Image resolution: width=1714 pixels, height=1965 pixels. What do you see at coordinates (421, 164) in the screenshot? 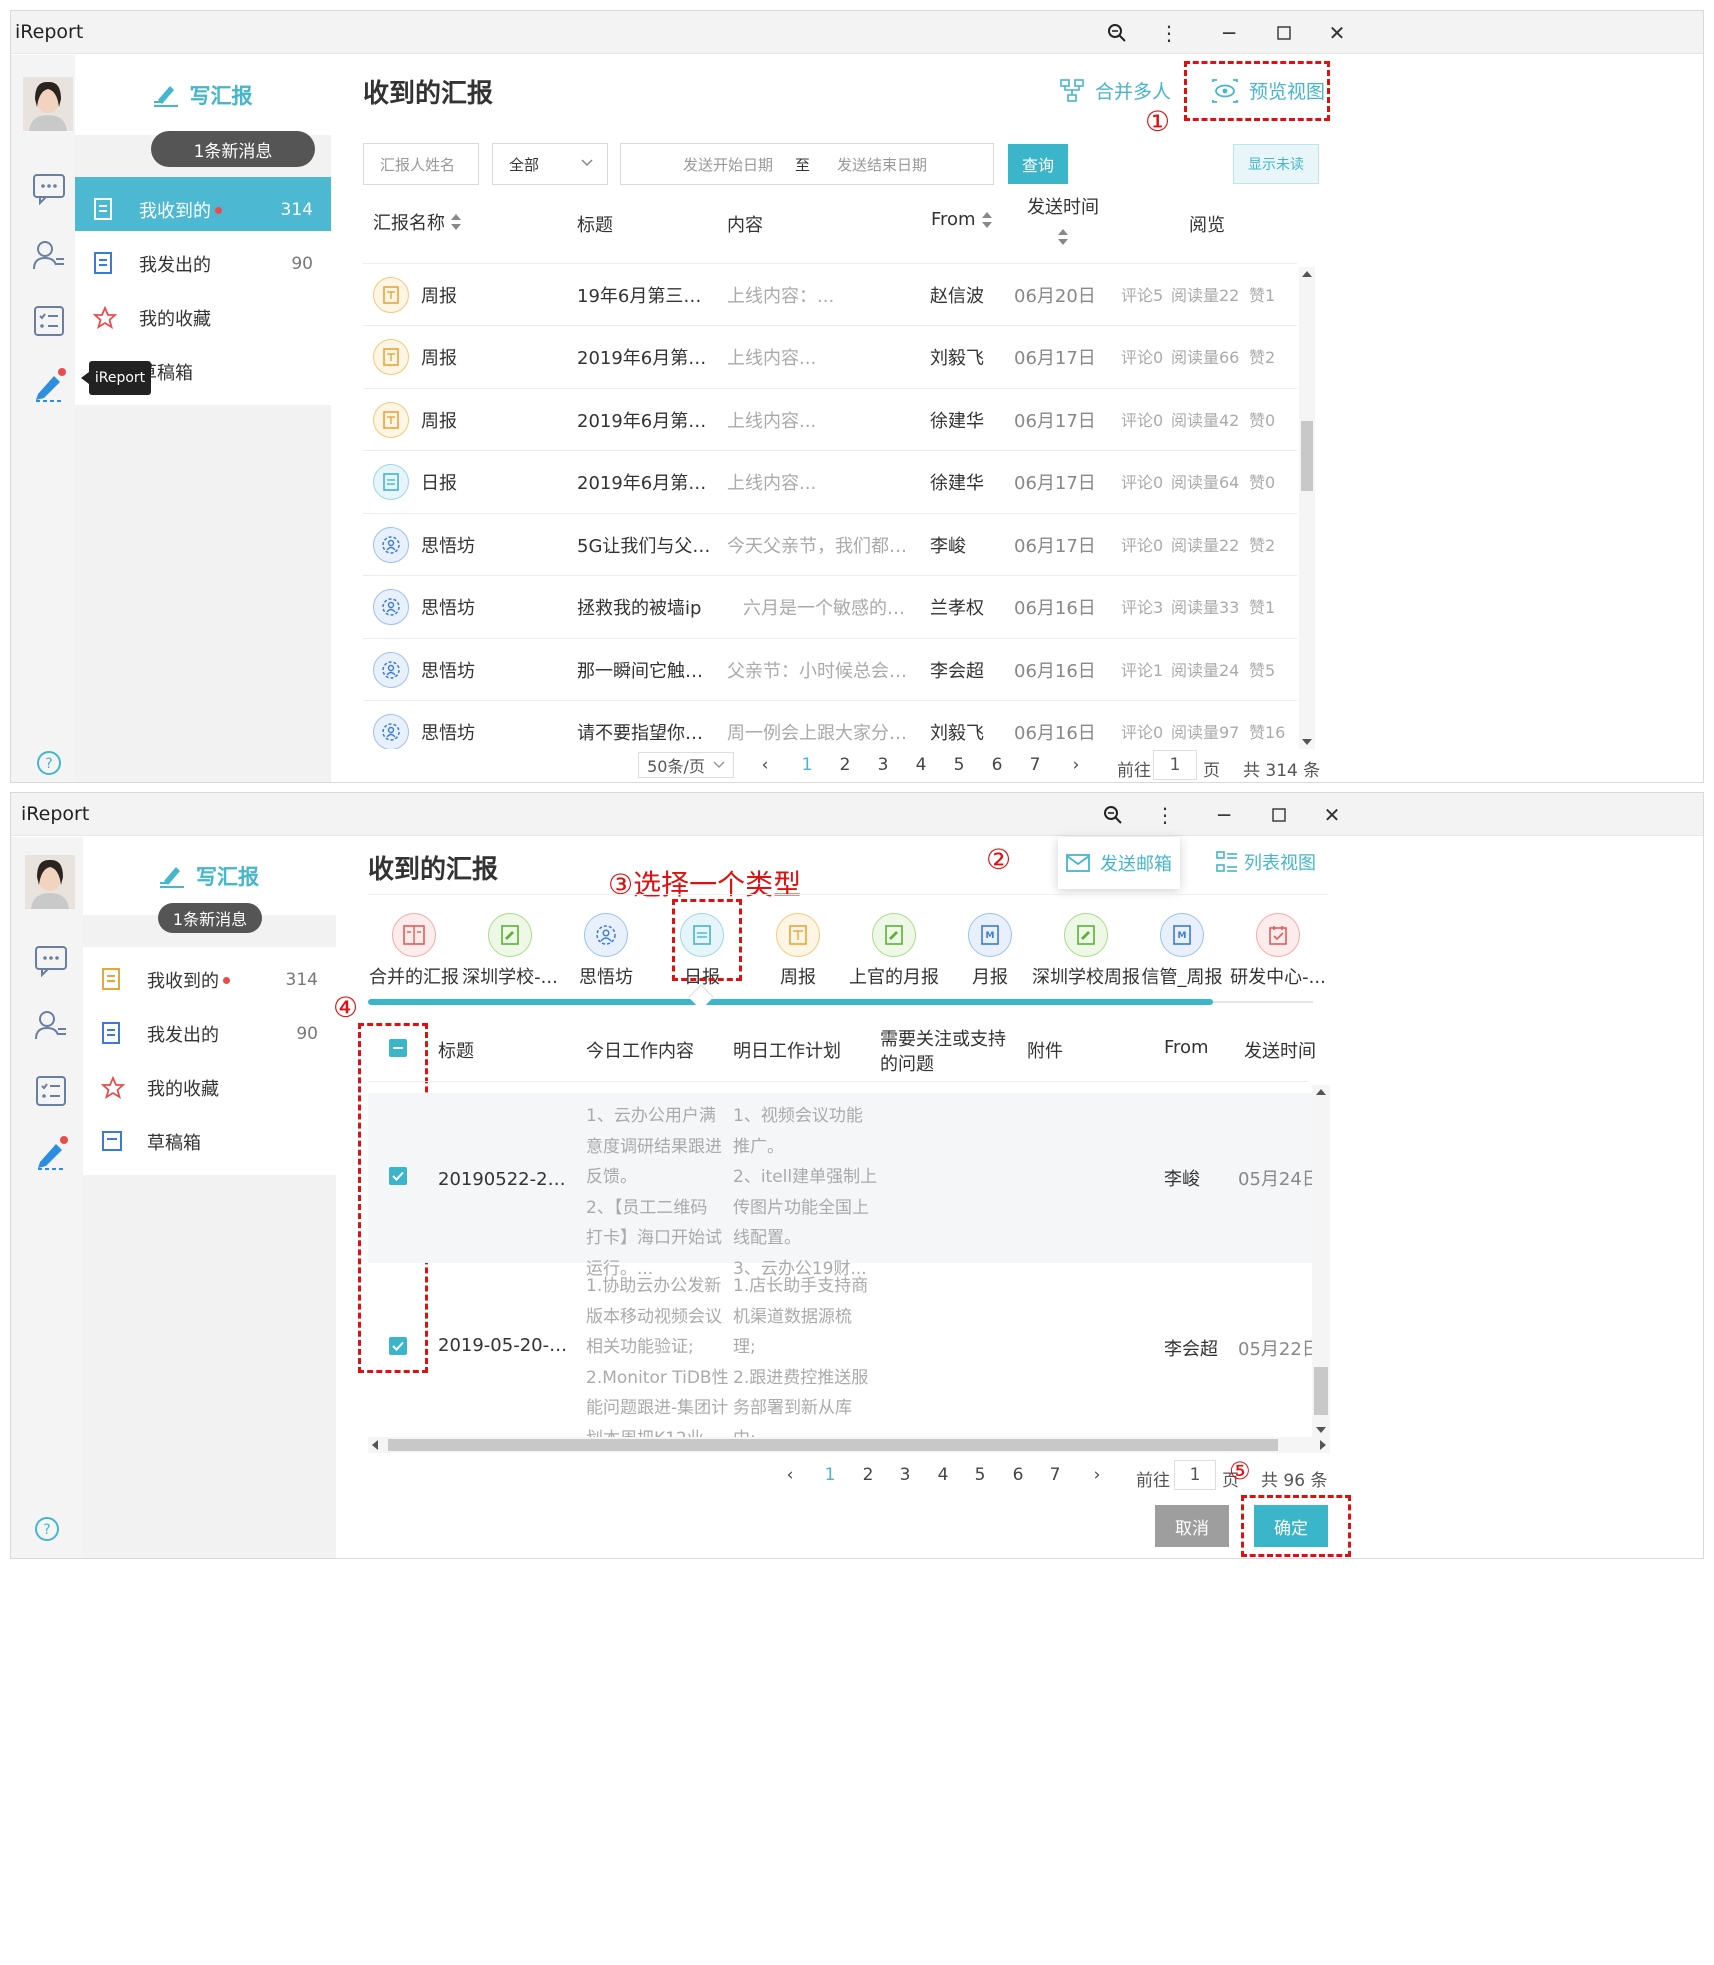
I see `reporter-name-input: 汇报人姓名` at bounding box center [421, 164].